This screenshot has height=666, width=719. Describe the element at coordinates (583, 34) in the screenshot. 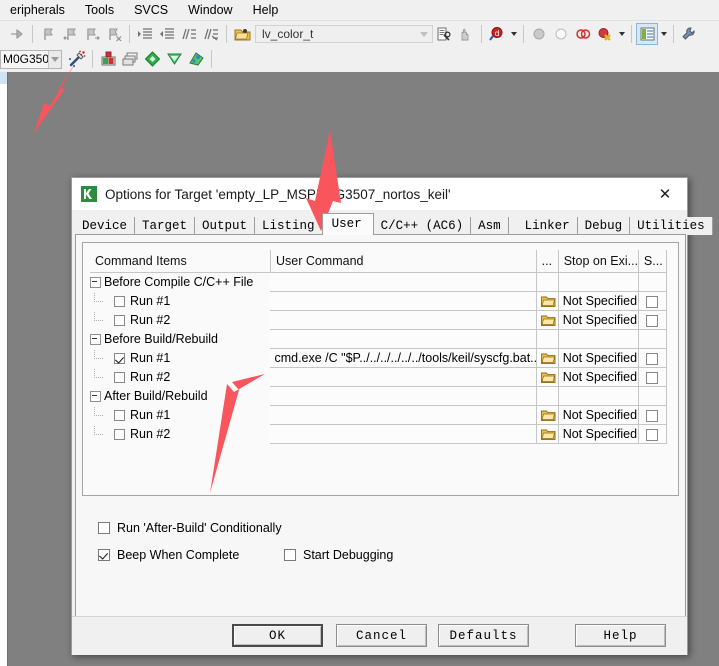

I see `breakpoint-toggle-icon` at that location.